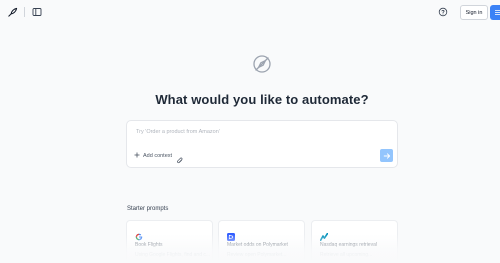 The height and width of the screenshot is (263, 500). I want to click on add-context-button: Add context, so click(153, 156).